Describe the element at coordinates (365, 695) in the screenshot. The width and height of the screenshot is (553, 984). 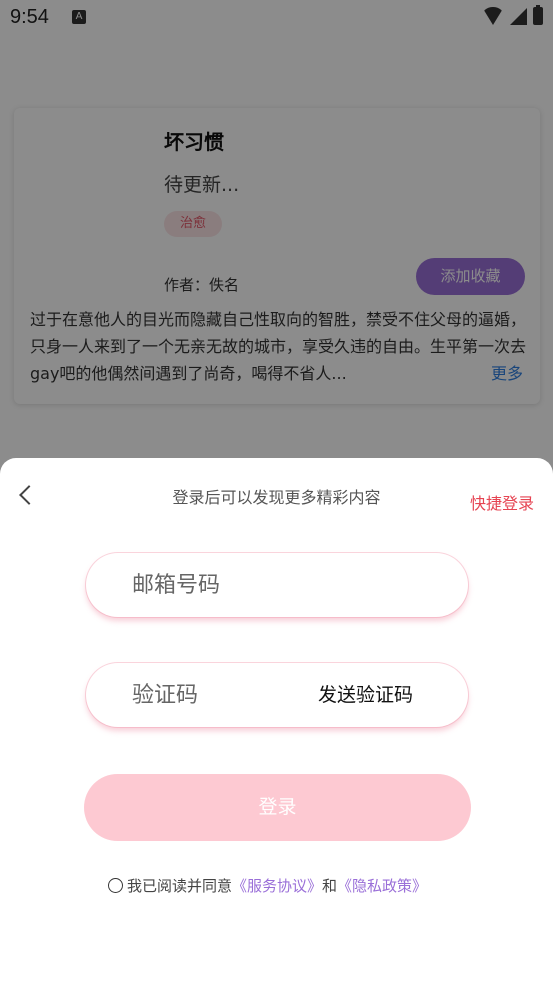
I see `send-code-button: 发送验证码` at that location.